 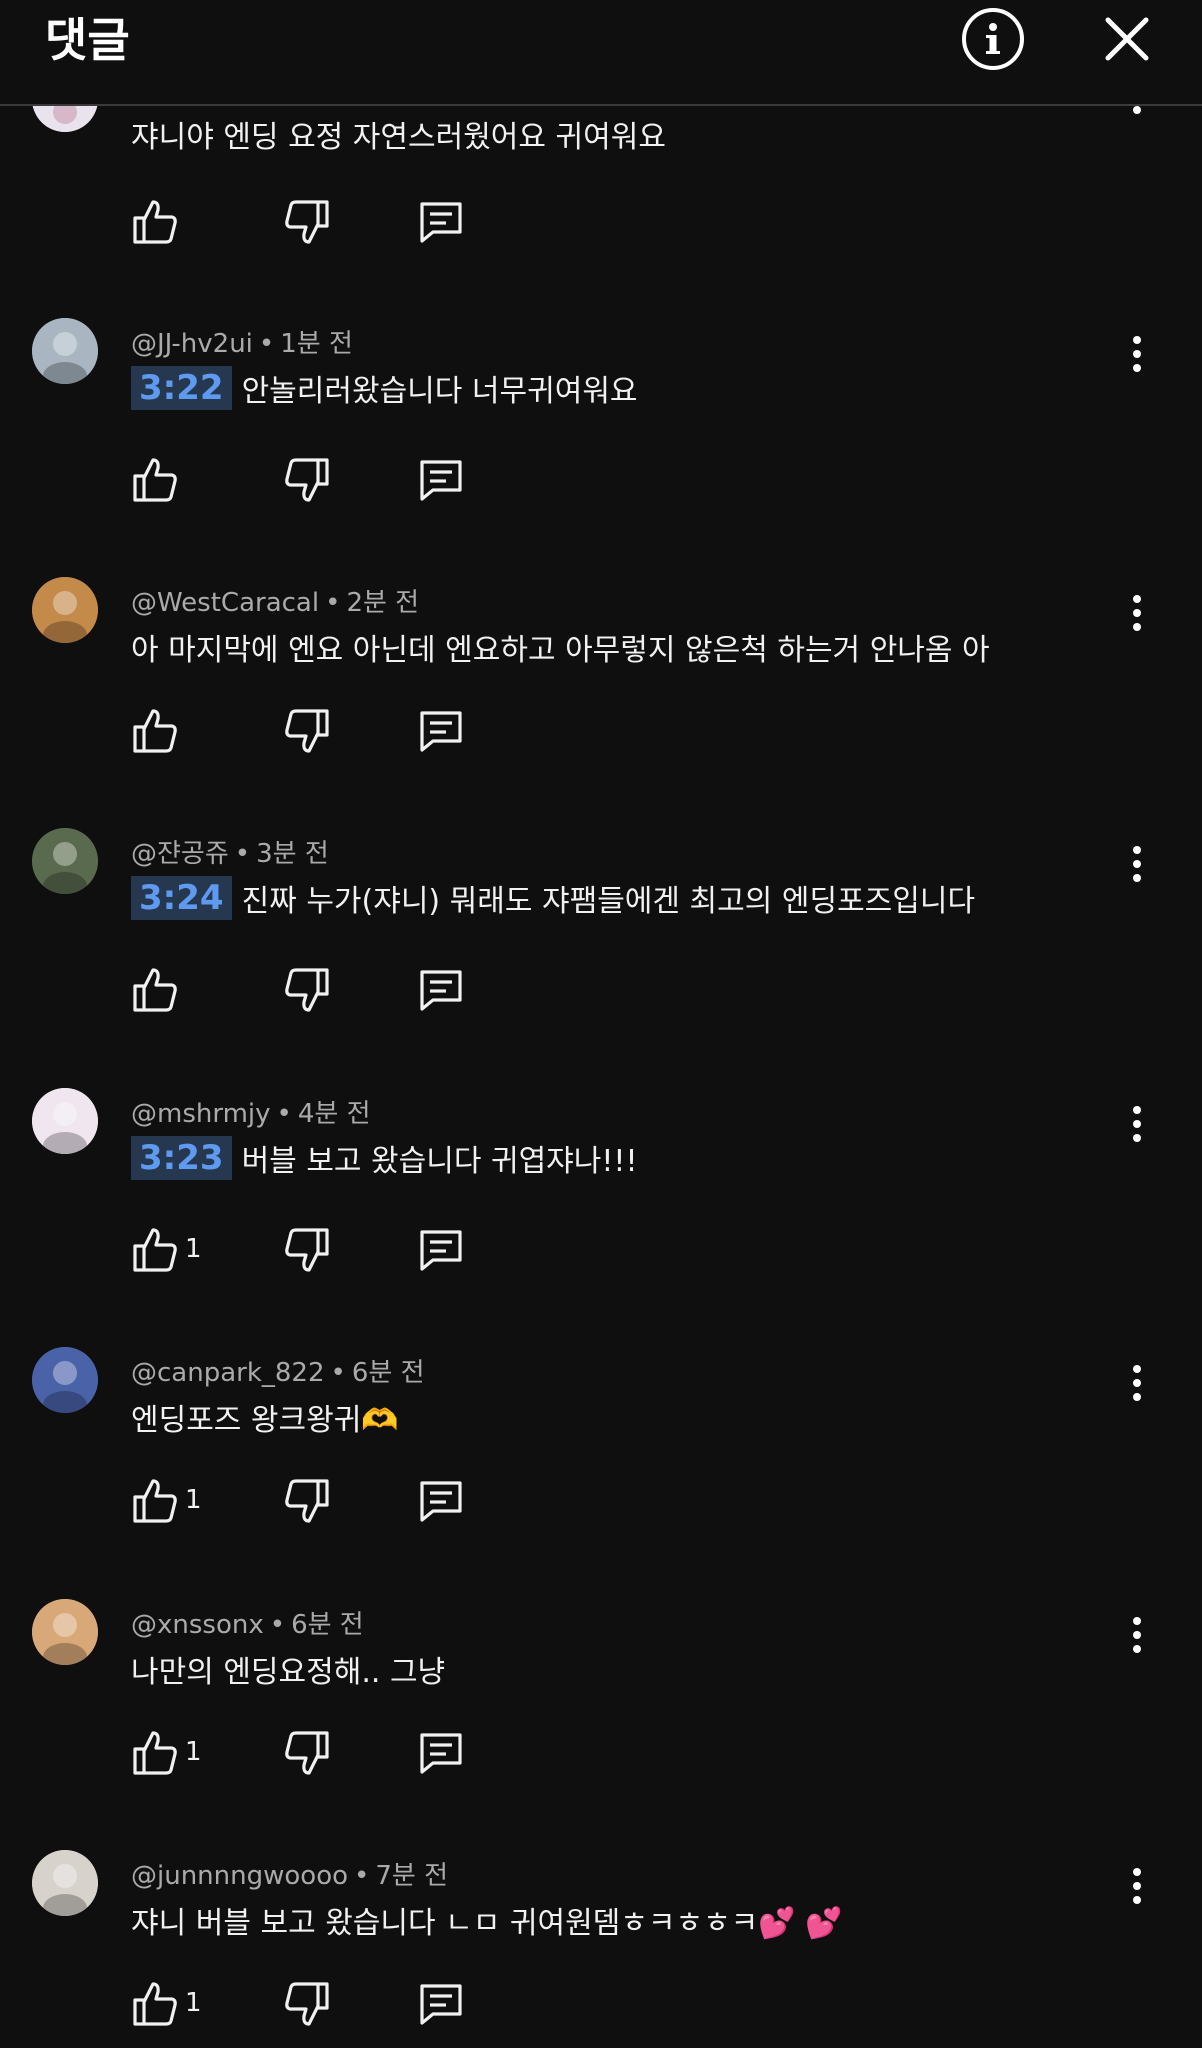 What do you see at coordinates (265, 1420) in the screenshot?
I see `comment-text: 엔딩포즈 왕크왕귀🫶` at bounding box center [265, 1420].